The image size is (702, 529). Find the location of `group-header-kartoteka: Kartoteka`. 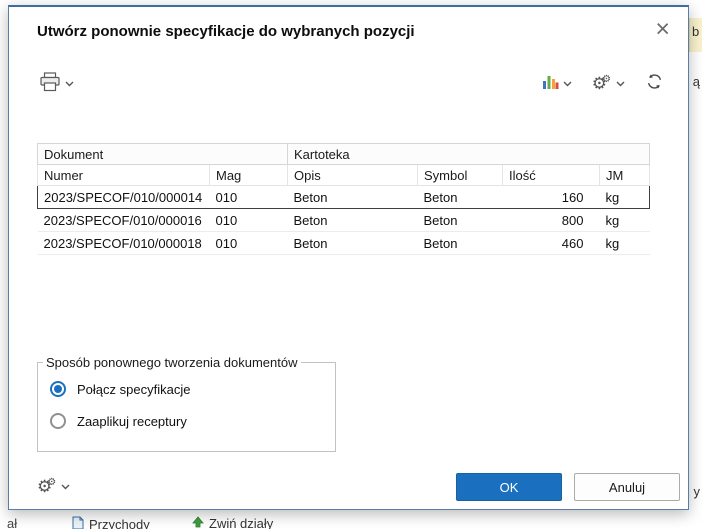

group-header-kartoteka: Kartoteka is located at coordinates (468, 154).